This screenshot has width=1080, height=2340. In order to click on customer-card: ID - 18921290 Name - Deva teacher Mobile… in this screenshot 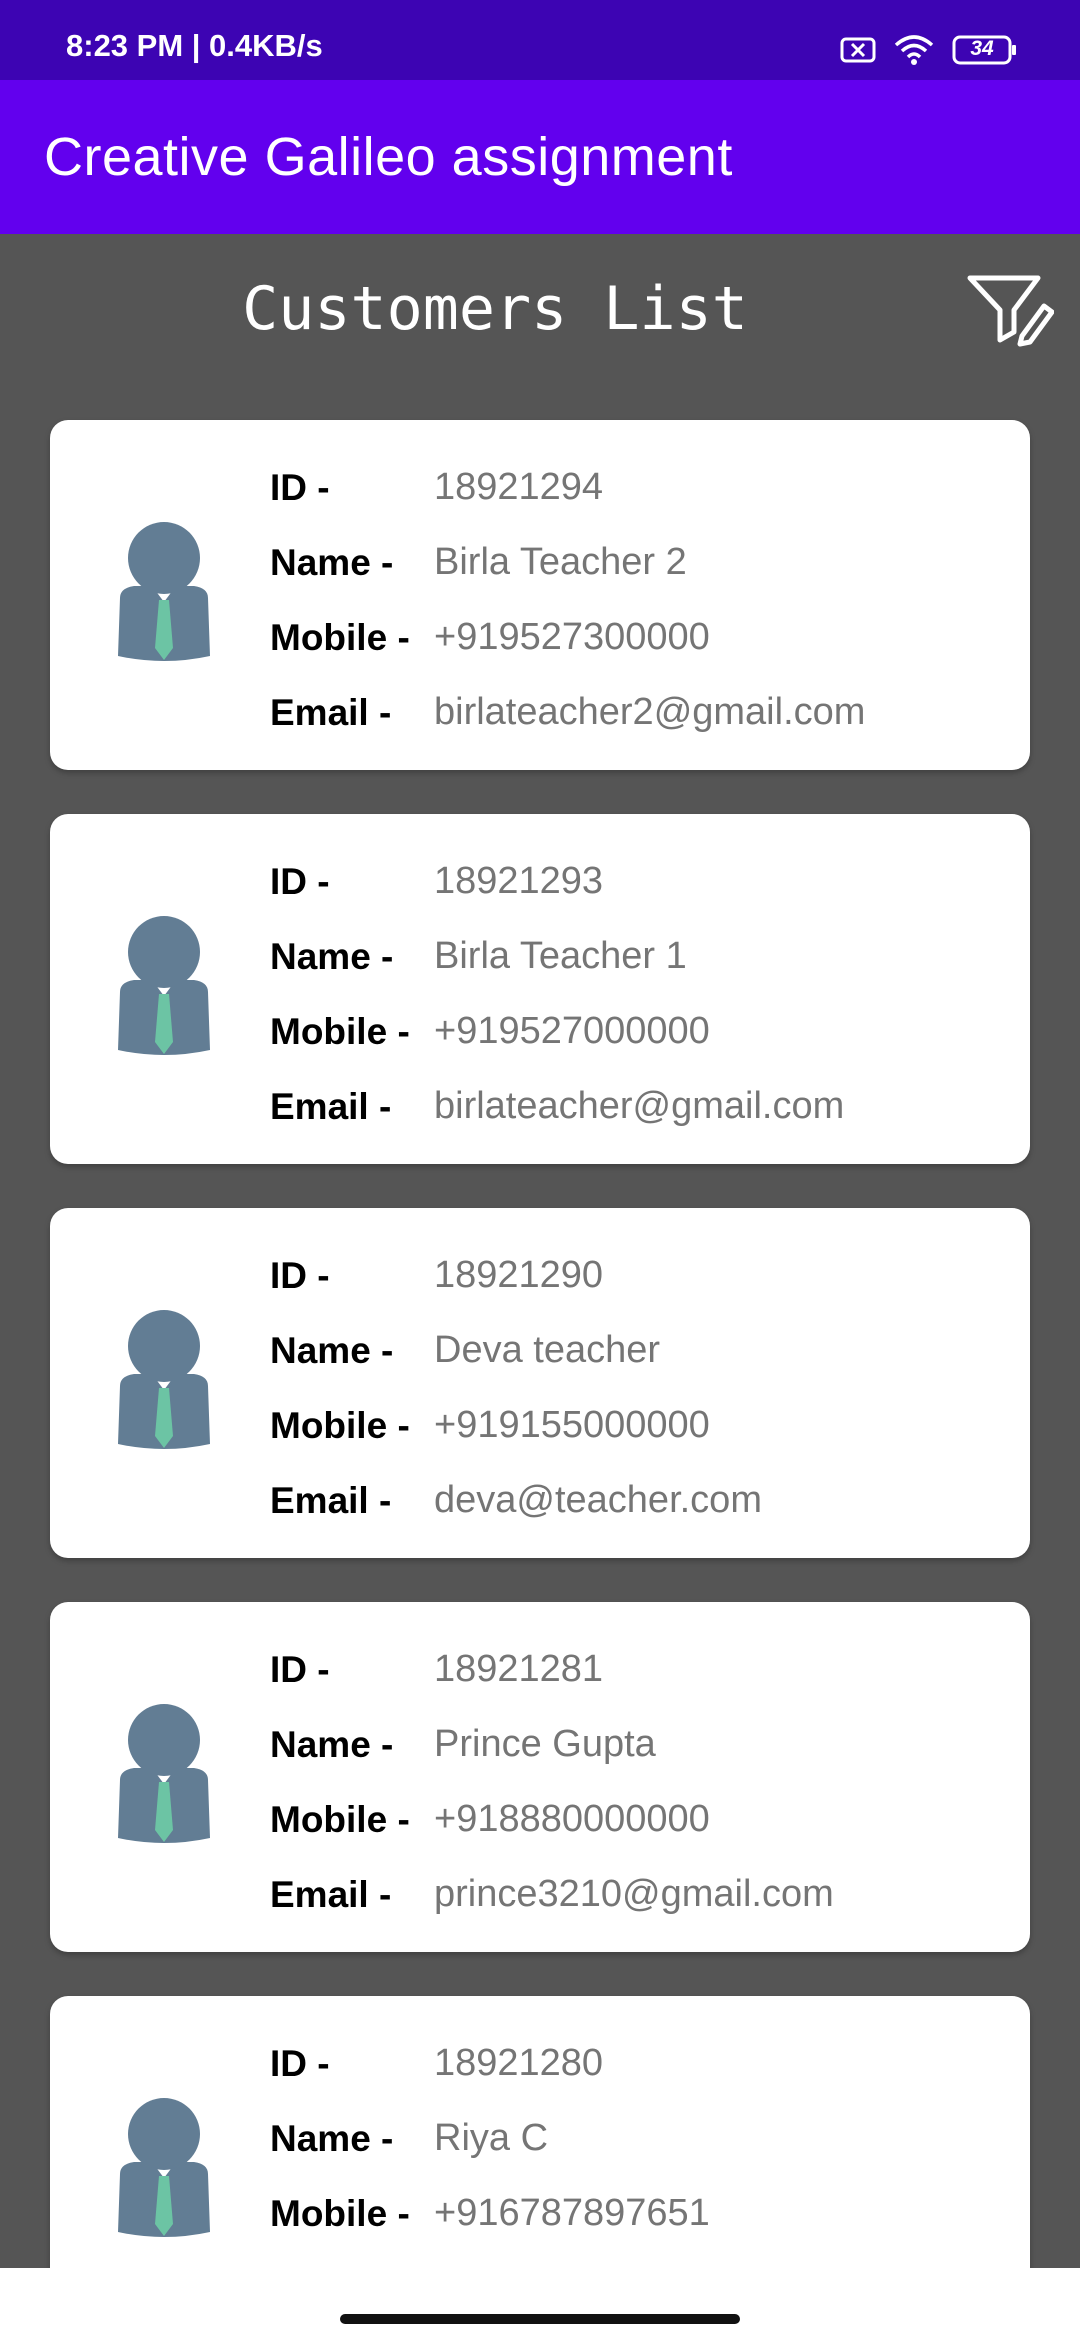, I will do `click(540, 1383)`.